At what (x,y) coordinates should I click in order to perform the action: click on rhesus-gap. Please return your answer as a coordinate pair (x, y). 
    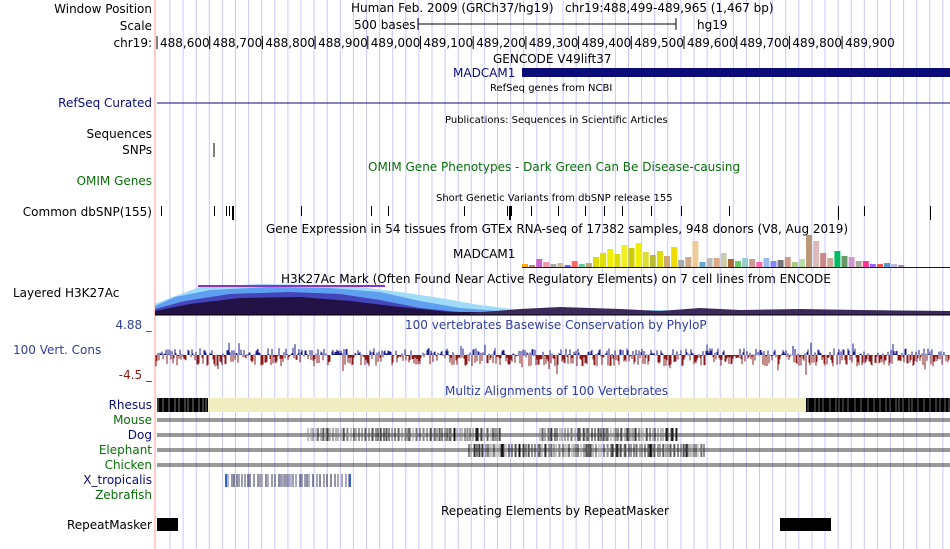
    Looking at the image, I should click on (507, 405).